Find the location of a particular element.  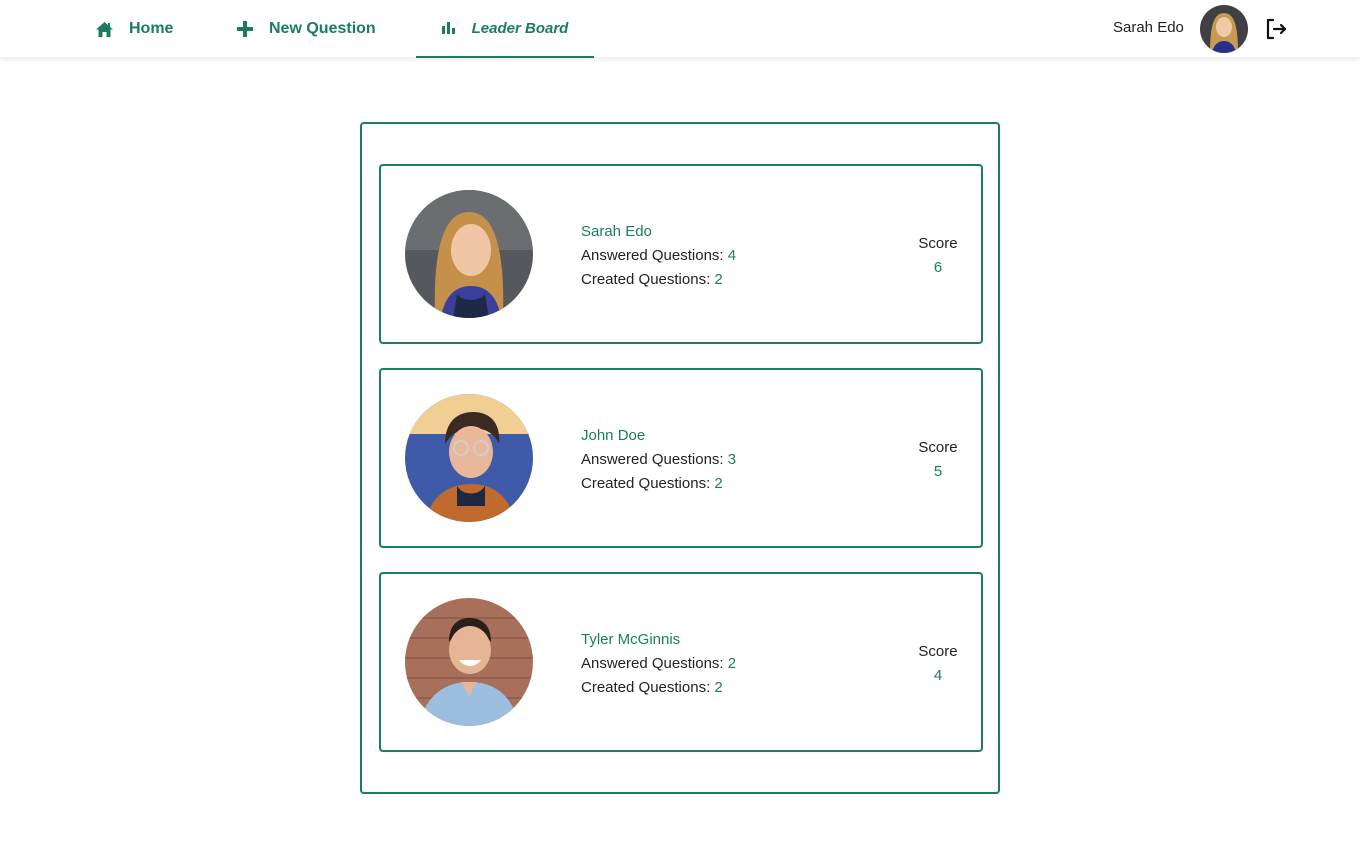

user-name: Tyler McGinnis is located at coordinates (631, 639).